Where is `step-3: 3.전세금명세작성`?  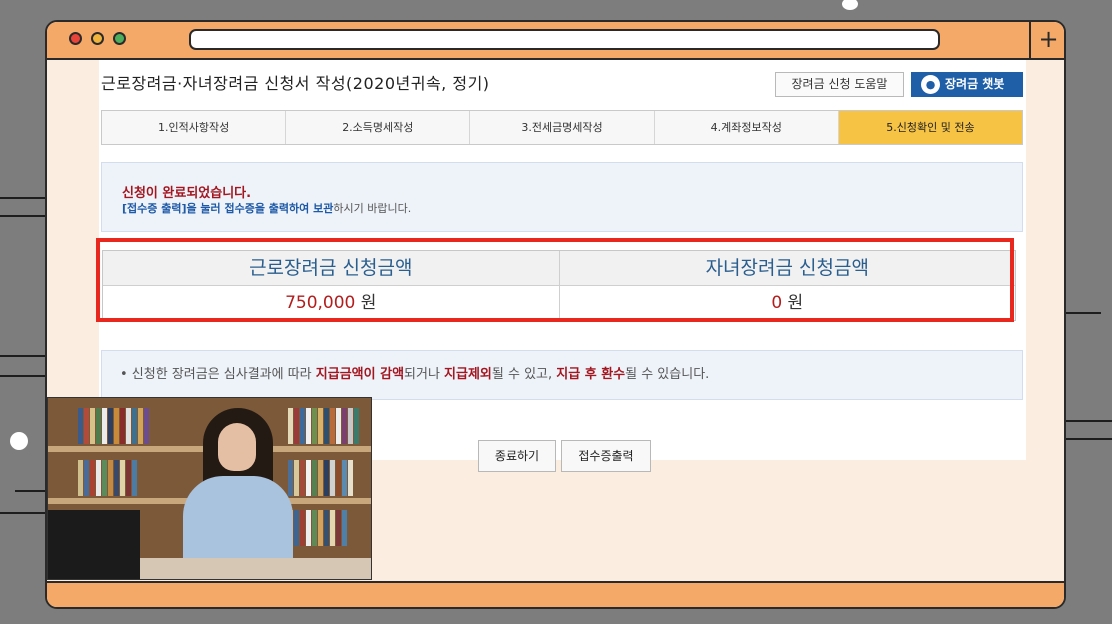
step-3: 3.전세금명세작성 is located at coordinates (562, 127).